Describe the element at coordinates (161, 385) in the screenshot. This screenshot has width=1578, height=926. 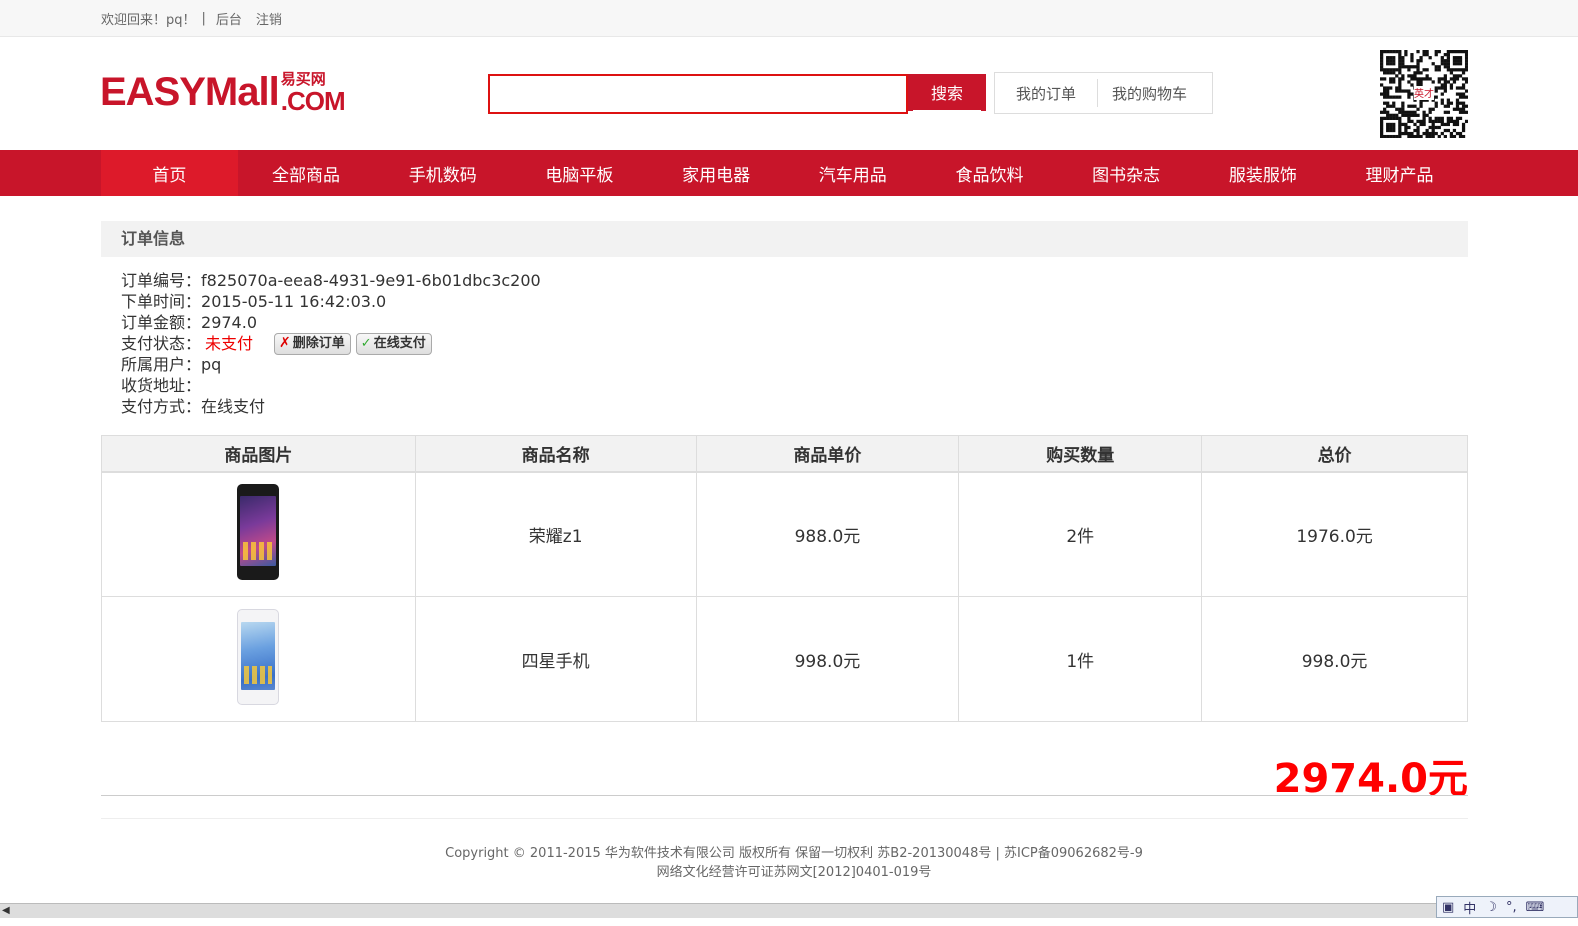
I see `shipping-address-label: 收货地址：` at that location.